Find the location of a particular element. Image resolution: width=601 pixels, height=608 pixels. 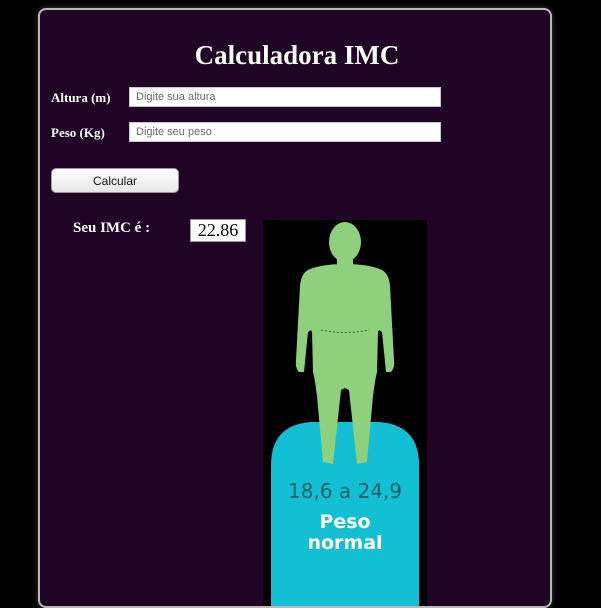

altura-label: Altura (m) is located at coordinates (81, 97).